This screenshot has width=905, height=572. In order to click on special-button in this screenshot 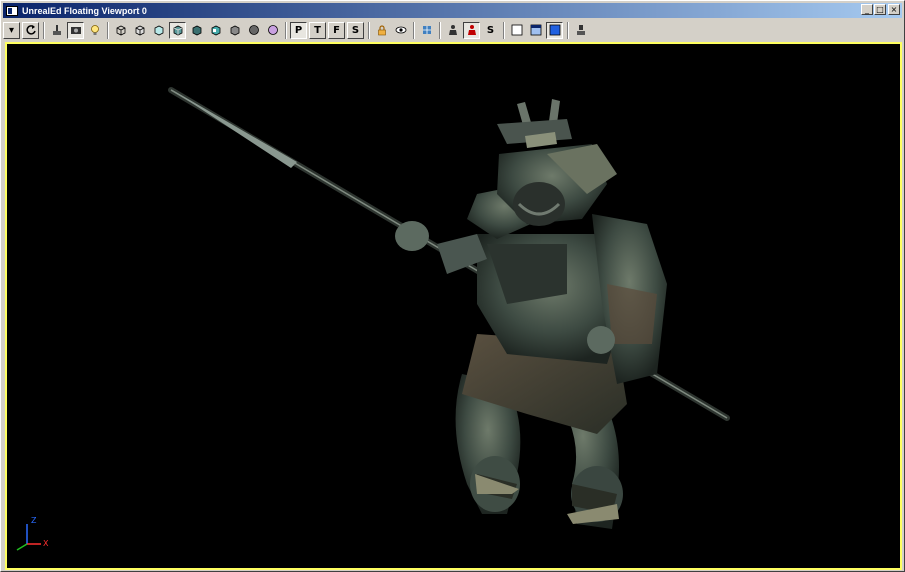, I will do `click(272, 30)`.